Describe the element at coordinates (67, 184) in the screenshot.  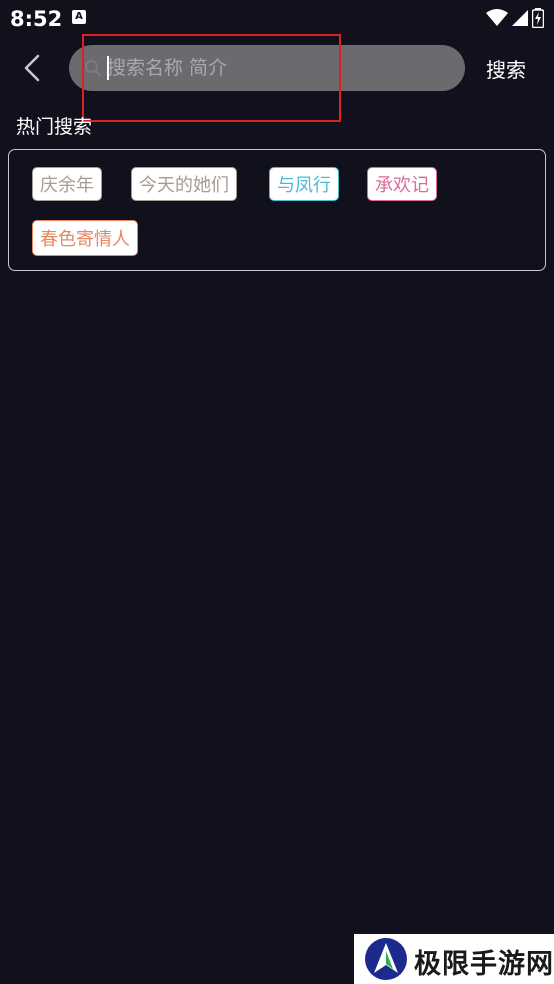
I see `hot-tag: 庆余年` at that location.